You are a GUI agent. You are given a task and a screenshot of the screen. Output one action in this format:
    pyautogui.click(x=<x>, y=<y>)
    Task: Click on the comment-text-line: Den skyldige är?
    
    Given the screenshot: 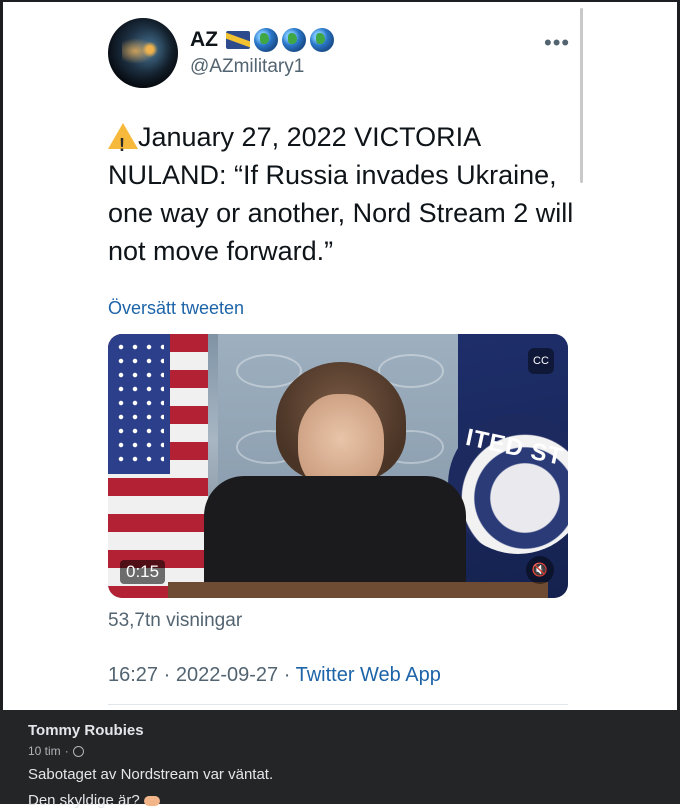 What is the action you would take?
    pyautogui.click(x=94, y=800)
    